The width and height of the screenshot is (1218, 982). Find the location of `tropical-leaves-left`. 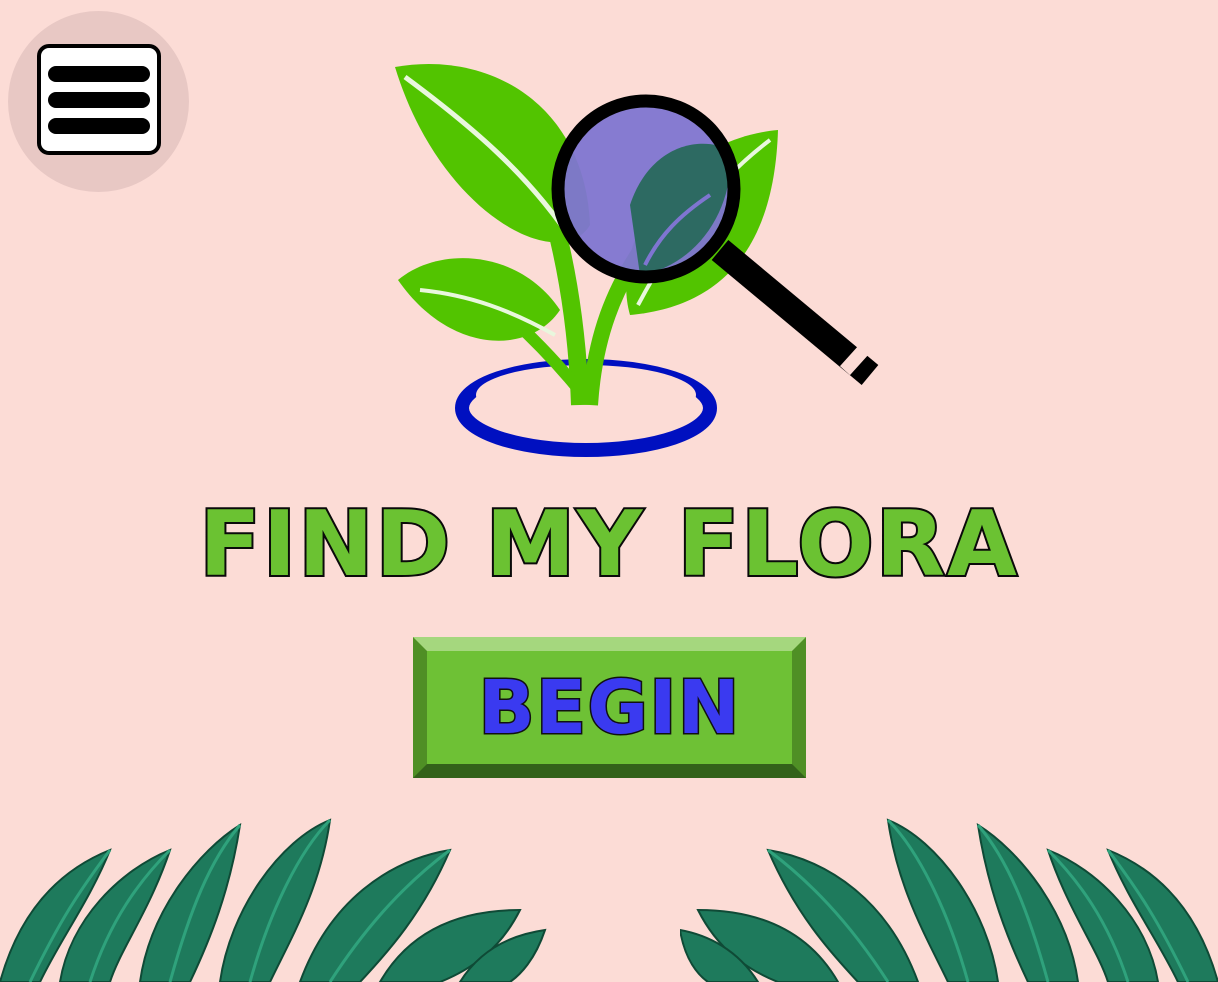

tropical-leaves-left is located at coordinates (273, 900).